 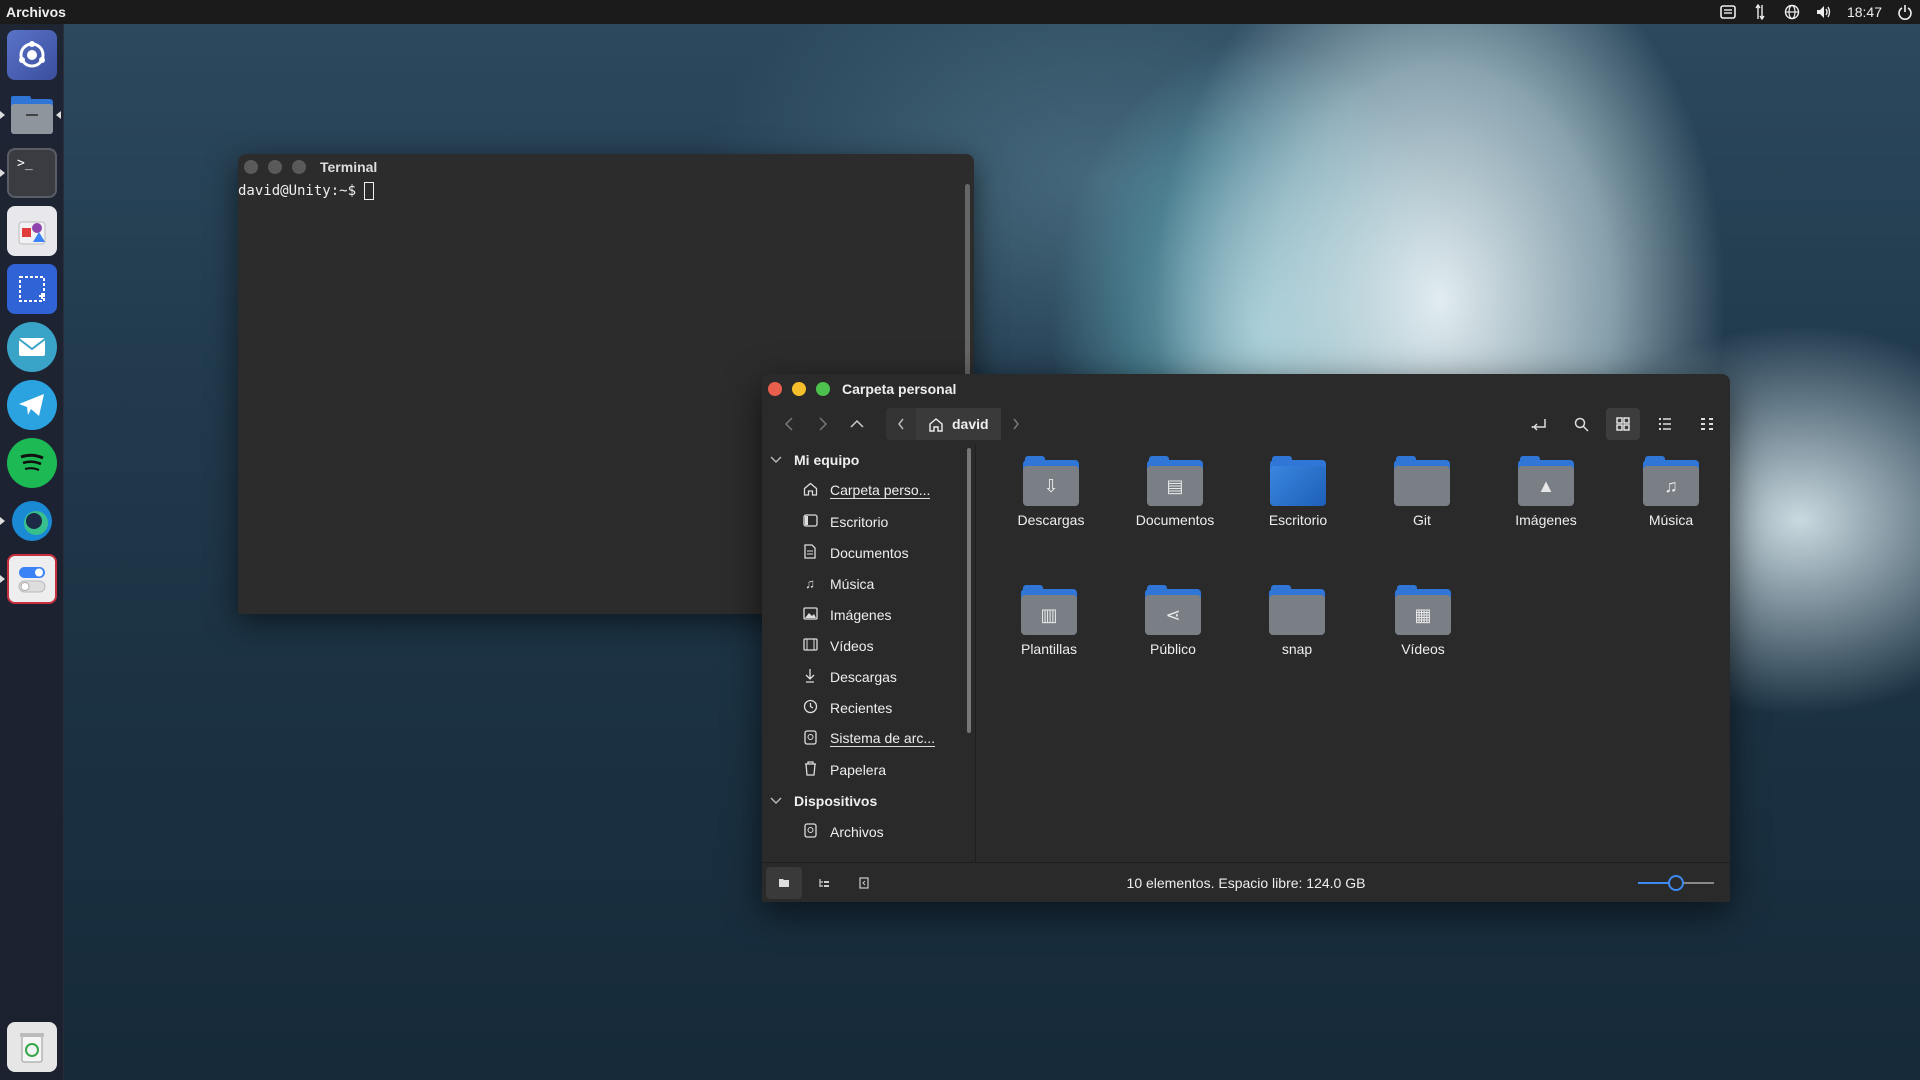 I want to click on sidebar-item-musica: ♫ Música, so click(x=868, y=583).